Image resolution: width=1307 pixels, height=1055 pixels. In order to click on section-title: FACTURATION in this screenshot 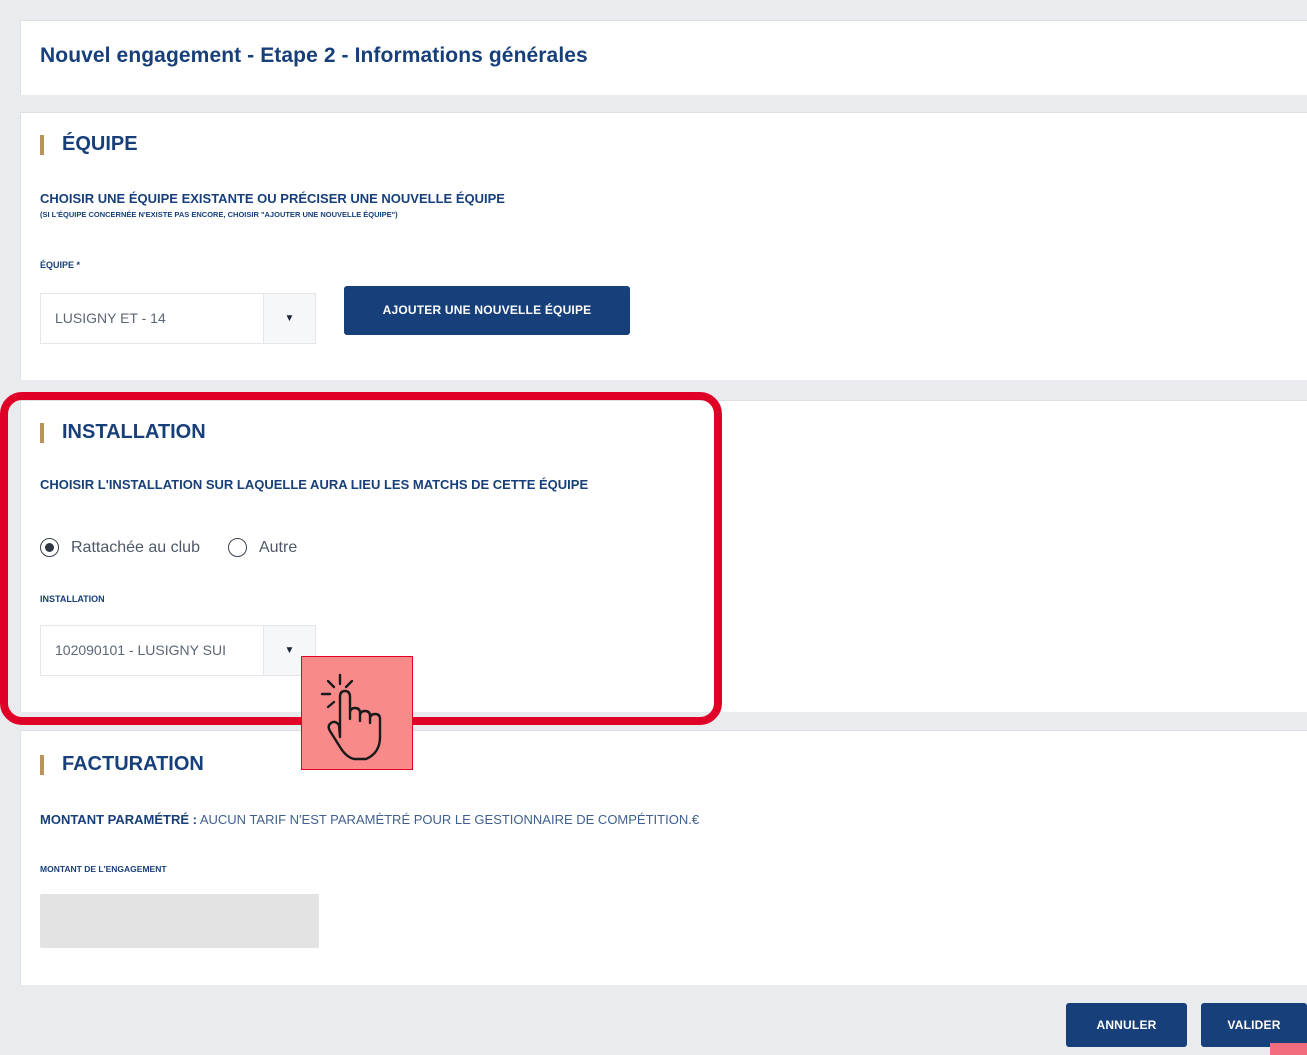, I will do `click(133, 764)`.